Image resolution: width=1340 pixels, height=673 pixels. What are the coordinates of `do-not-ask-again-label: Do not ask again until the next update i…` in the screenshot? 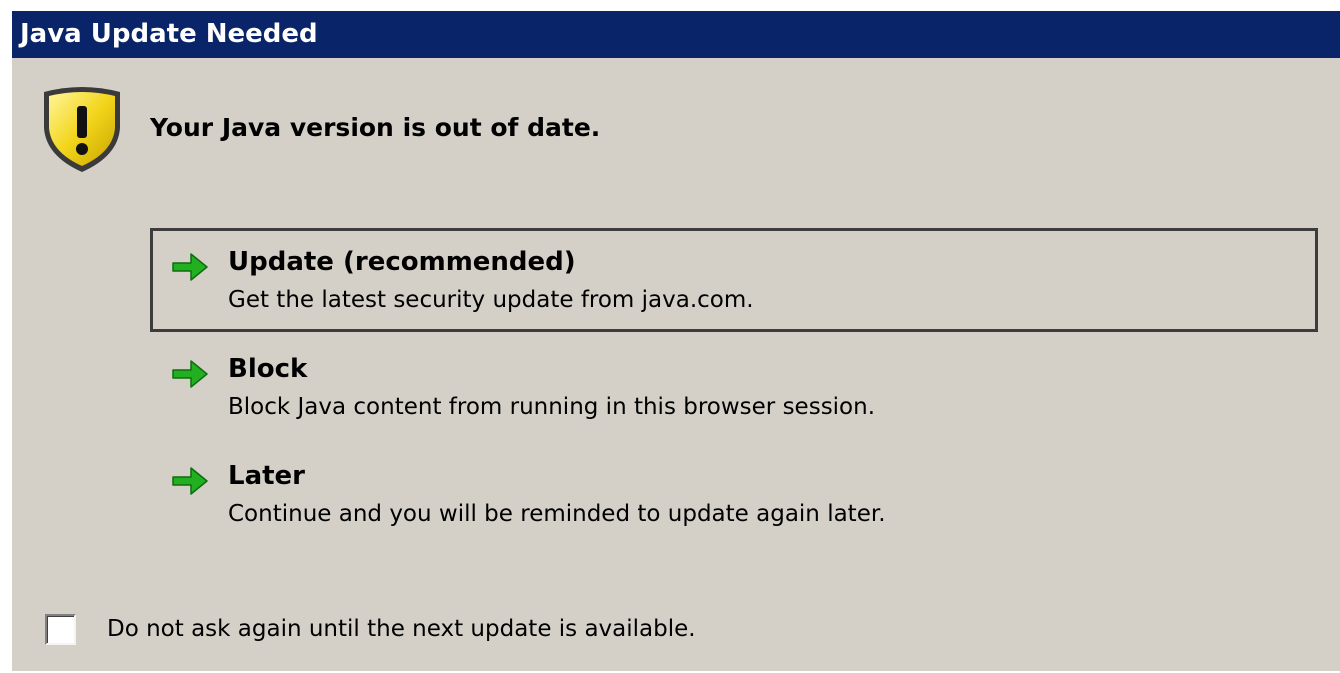 It's located at (401, 629).